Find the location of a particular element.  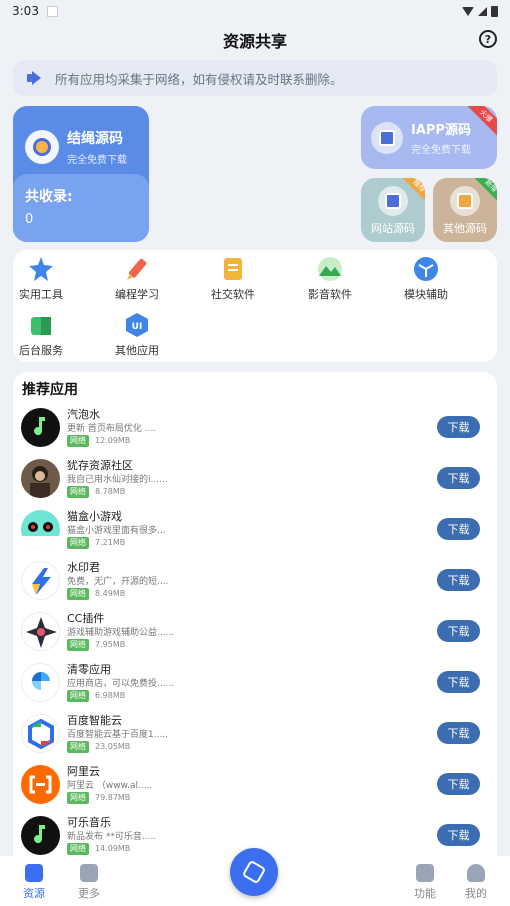

main-card-subtitle: 完全免费下载 is located at coordinates (97, 160).